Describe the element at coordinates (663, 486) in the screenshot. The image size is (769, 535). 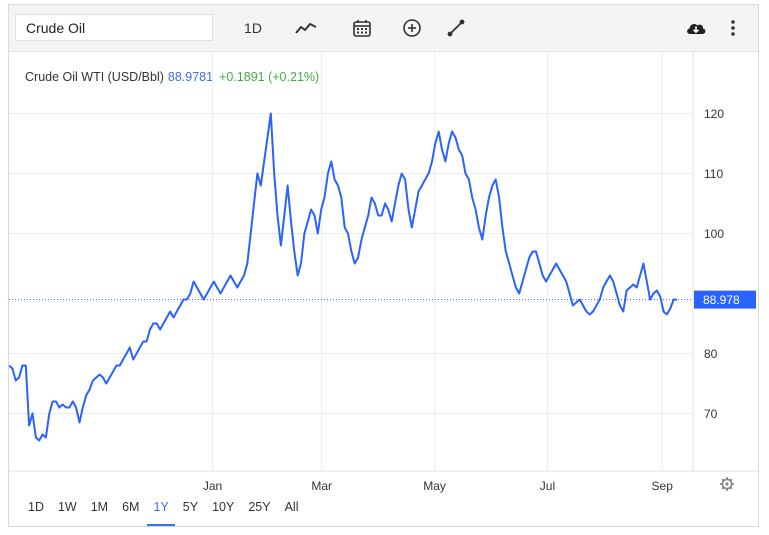
I see `x-tick-label: Sep` at that location.